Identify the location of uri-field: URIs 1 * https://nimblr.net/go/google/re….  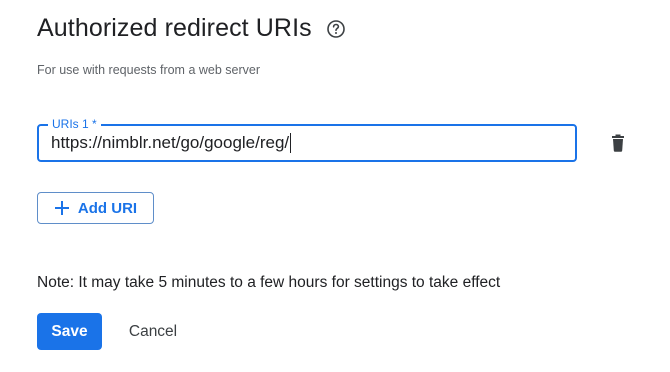
(307, 139).